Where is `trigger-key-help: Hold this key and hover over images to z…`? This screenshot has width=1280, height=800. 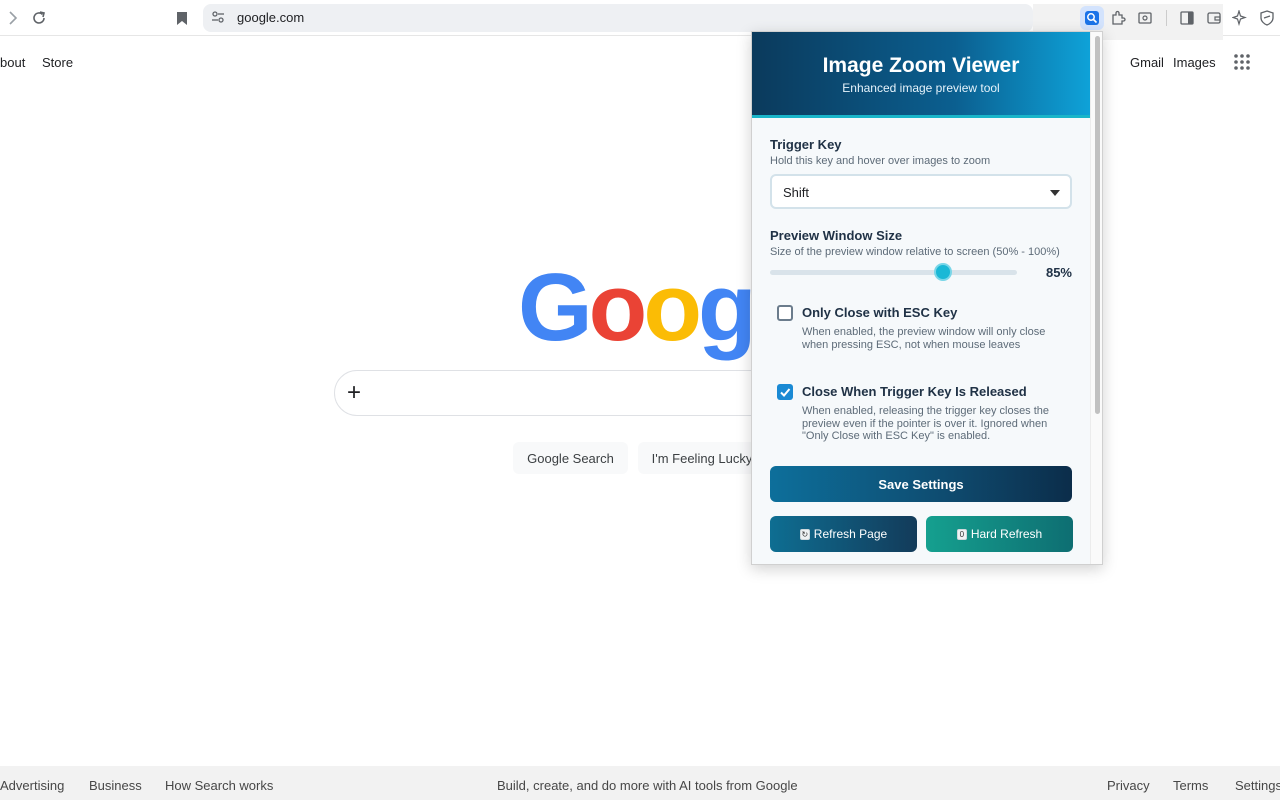
trigger-key-help: Hold this key and hover over images to z… is located at coordinates (880, 161).